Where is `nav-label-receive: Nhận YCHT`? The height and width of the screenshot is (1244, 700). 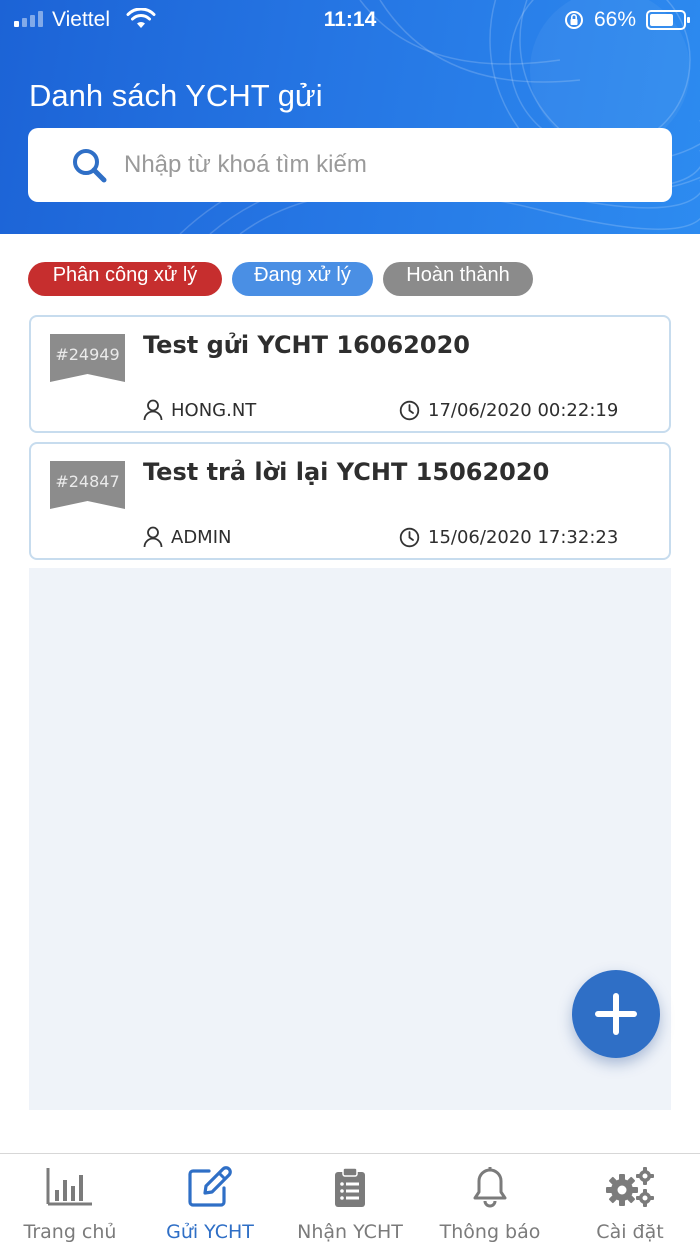
nav-label-receive: Nhận YCHT is located at coordinates (350, 1232).